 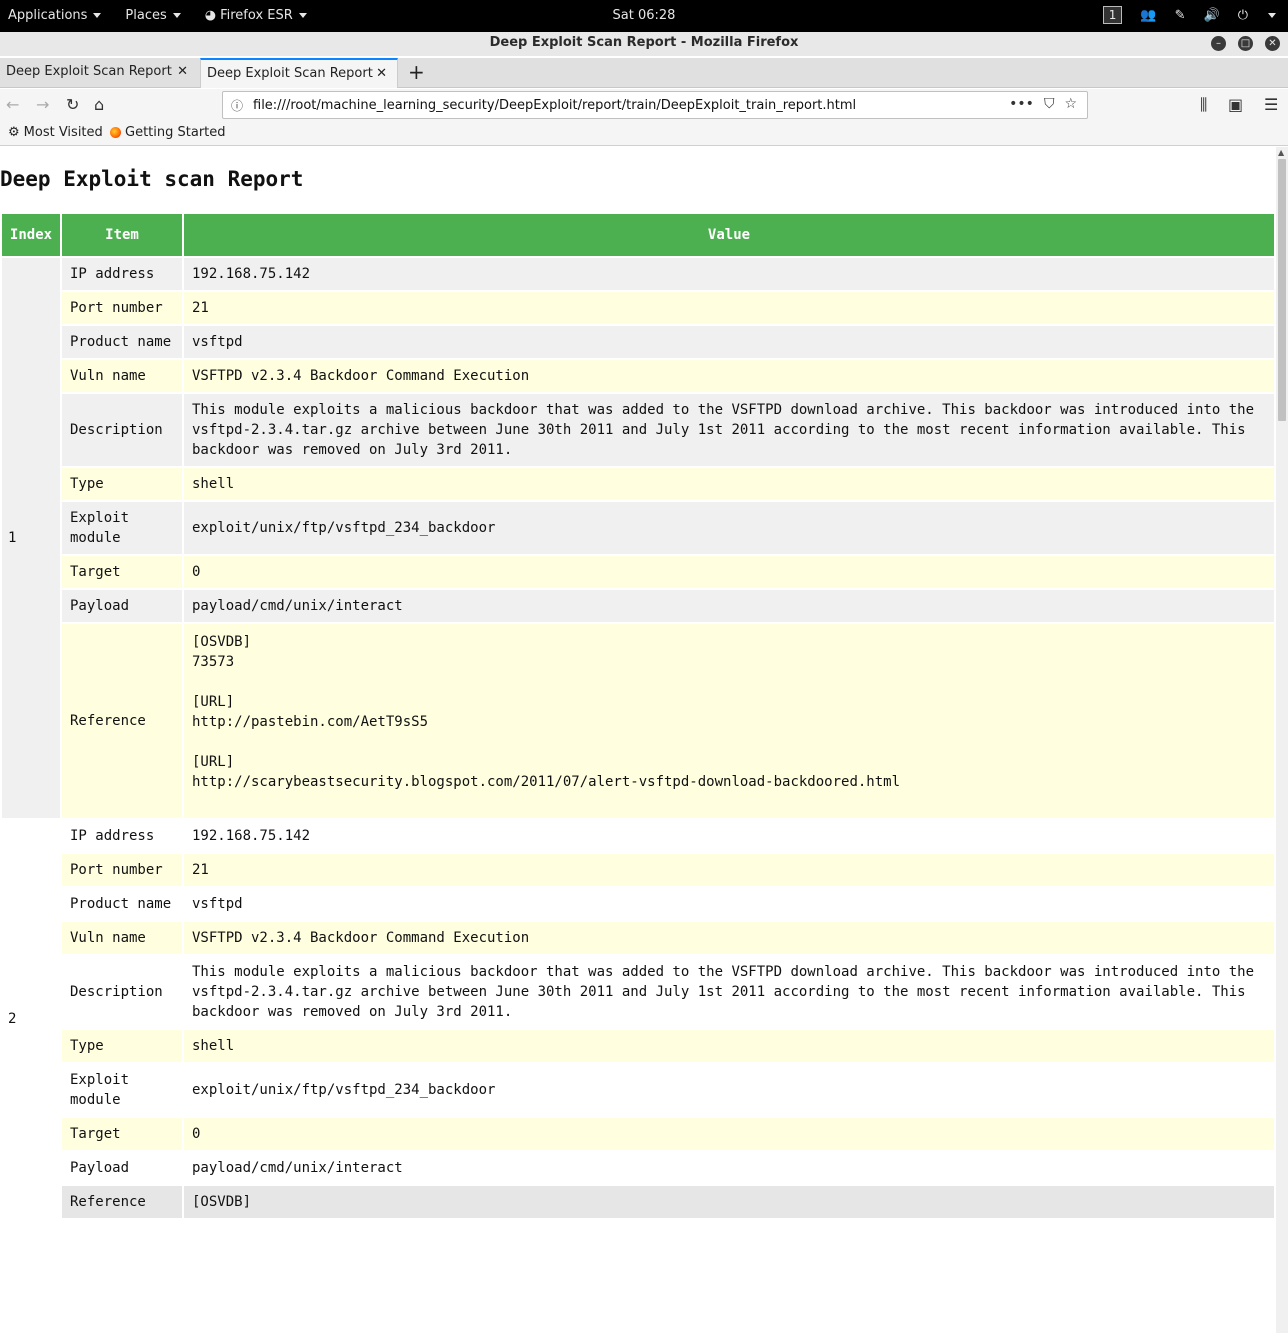 I want to click on power-icon: ⏻, so click(x=1243, y=15).